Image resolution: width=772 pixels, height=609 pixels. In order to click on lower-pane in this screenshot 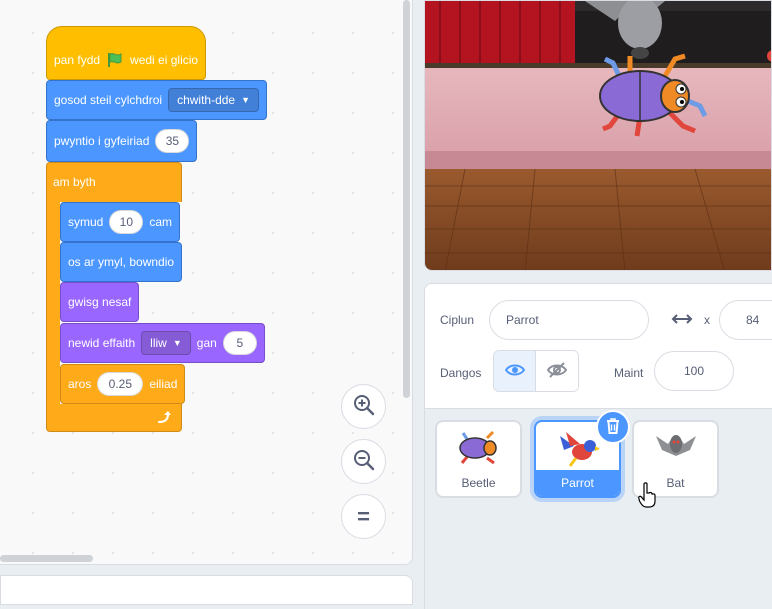, I will do `click(206, 590)`.